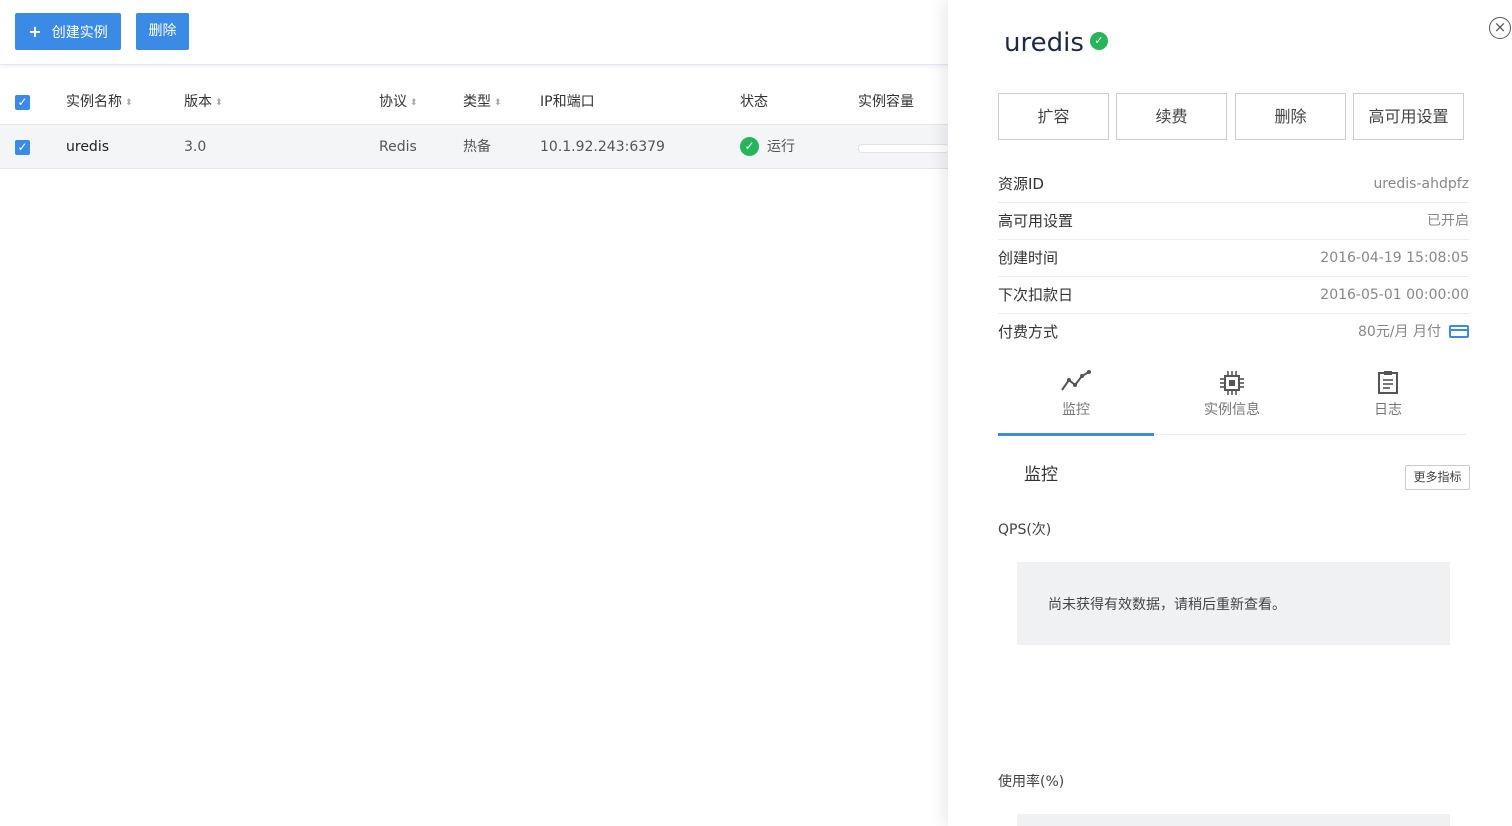 This screenshot has width=1512, height=826. What do you see at coordinates (886, 102) in the screenshot?
I see `header-capacity: 实例容量` at bounding box center [886, 102].